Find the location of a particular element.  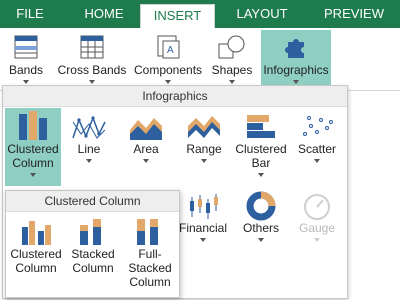

gallery-item-label: Line is located at coordinates (89, 149).